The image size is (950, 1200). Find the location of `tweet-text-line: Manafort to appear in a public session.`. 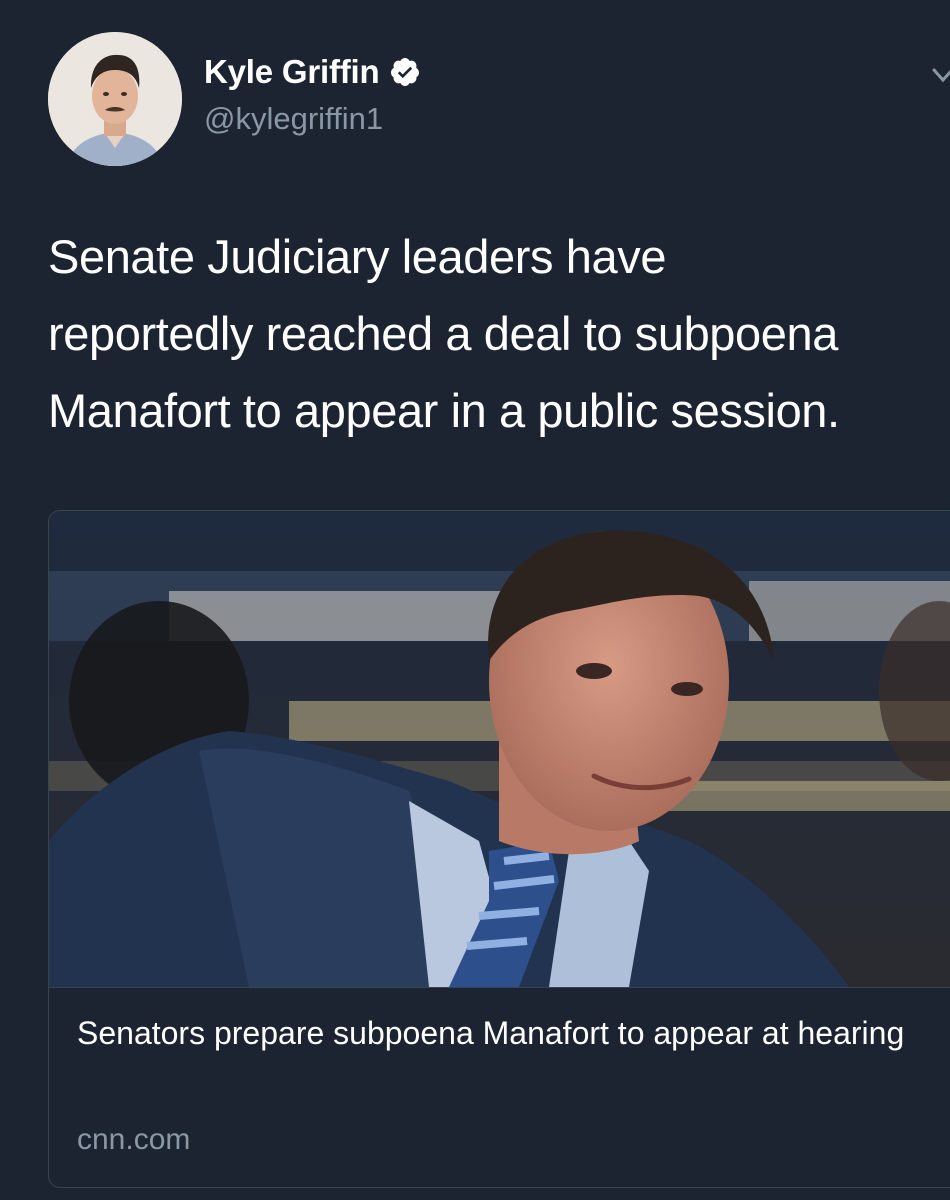

tweet-text-line: Manafort to appear in a public session. is located at coordinates (444, 410).